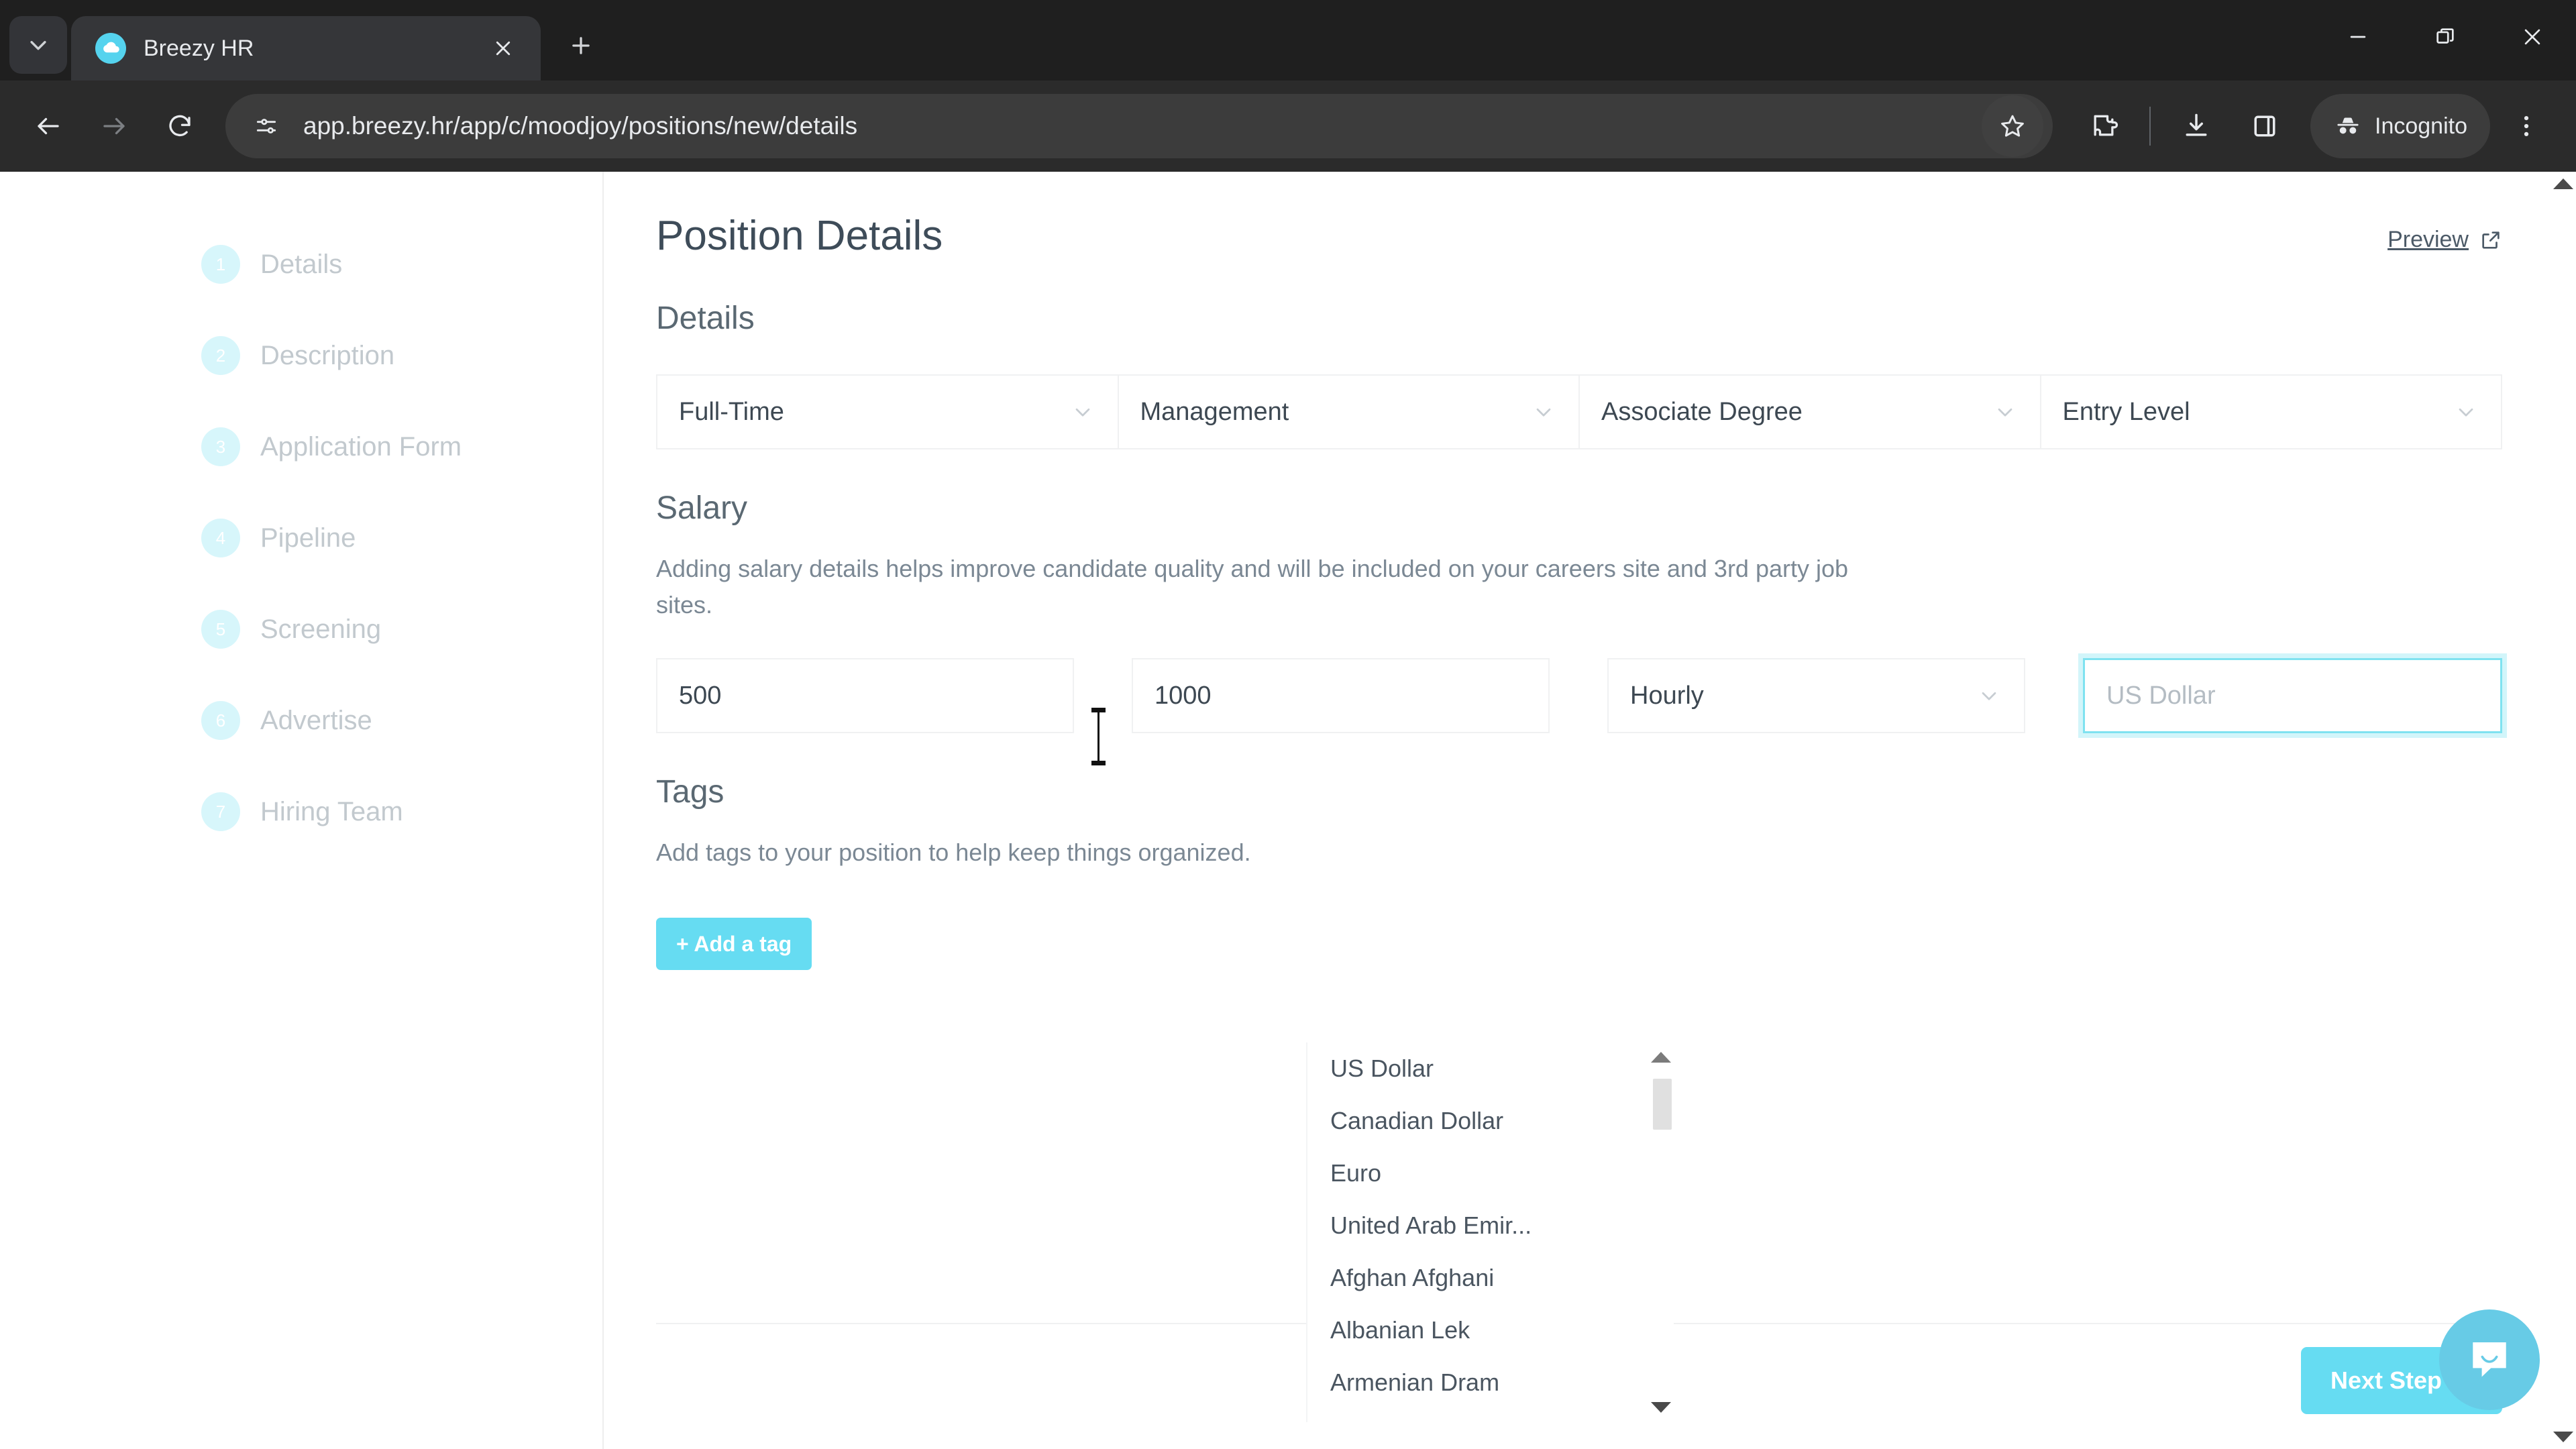 The image size is (2576, 1449). Describe the element at coordinates (331, 811) in the screenshot. I see `step-label: Hiring Team` at that location.